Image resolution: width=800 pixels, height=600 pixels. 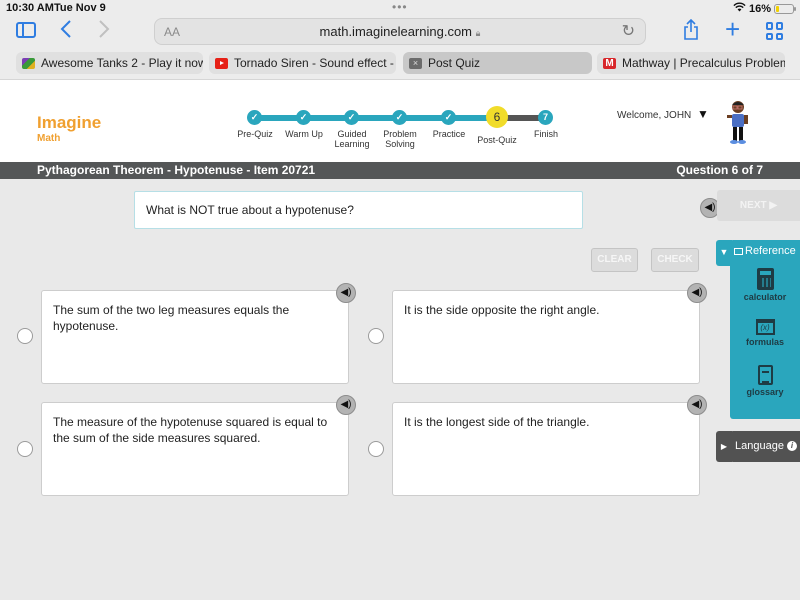 What do you see at coordinates (770, 251) in the screenshot?
I see `reference-title-text: Reference` at bounding box center [770, 251].